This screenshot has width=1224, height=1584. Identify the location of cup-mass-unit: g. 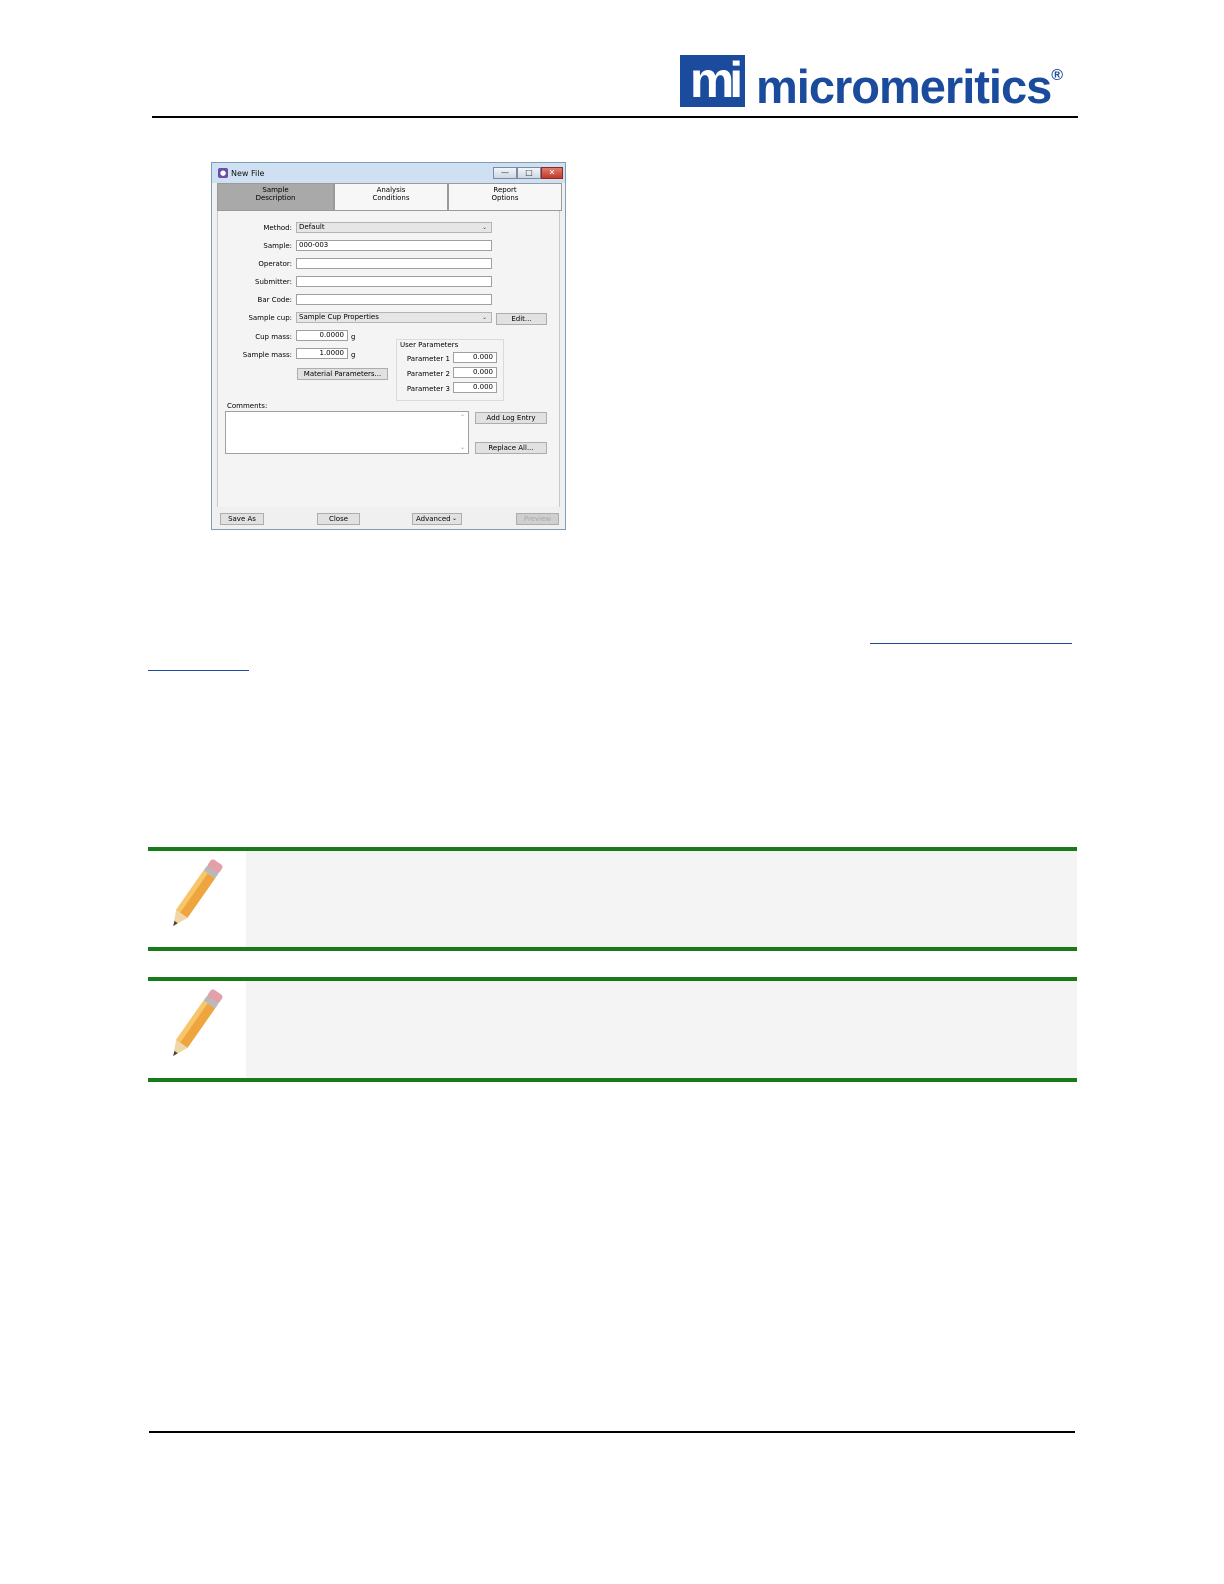
(353, 337).